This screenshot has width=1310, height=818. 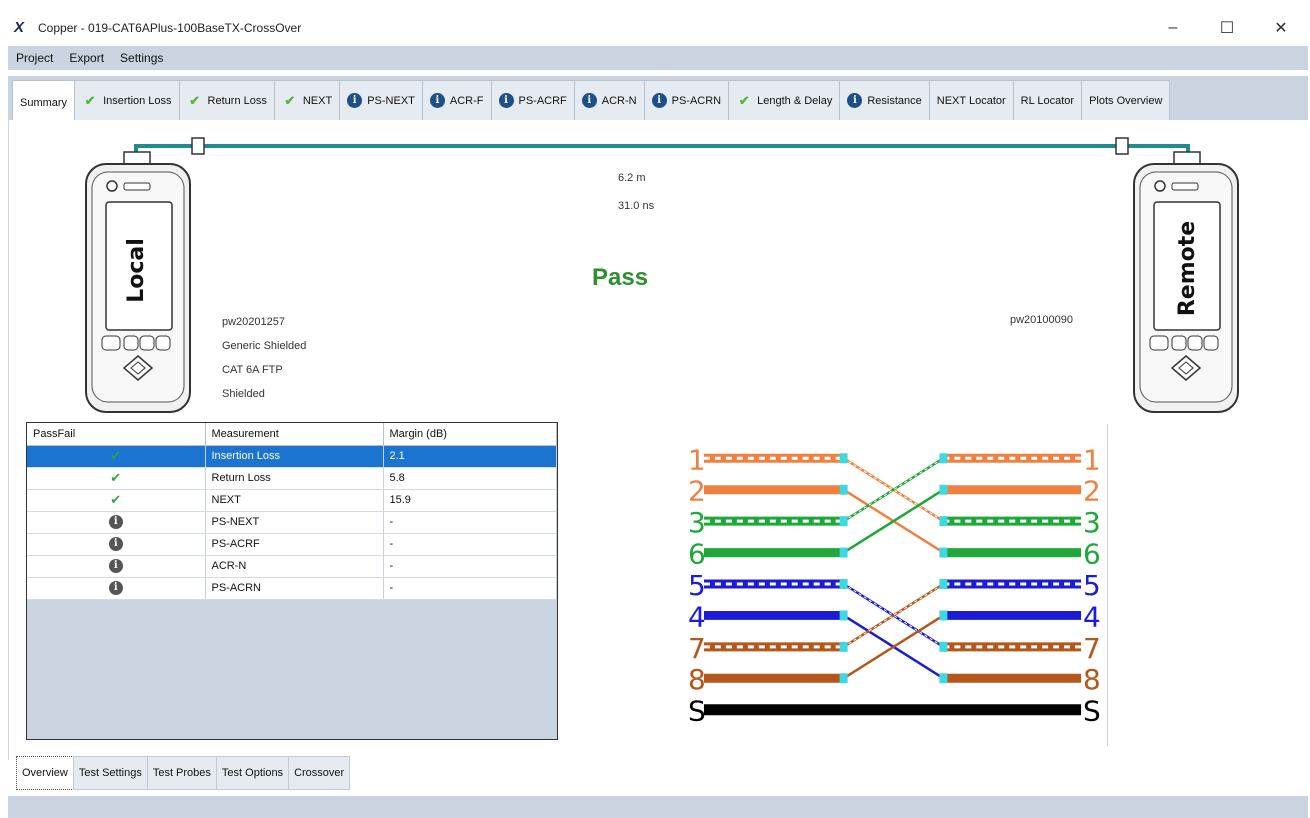 I want to click on tab-rl-locator: RL Locator, so click(x=1047, y=100).